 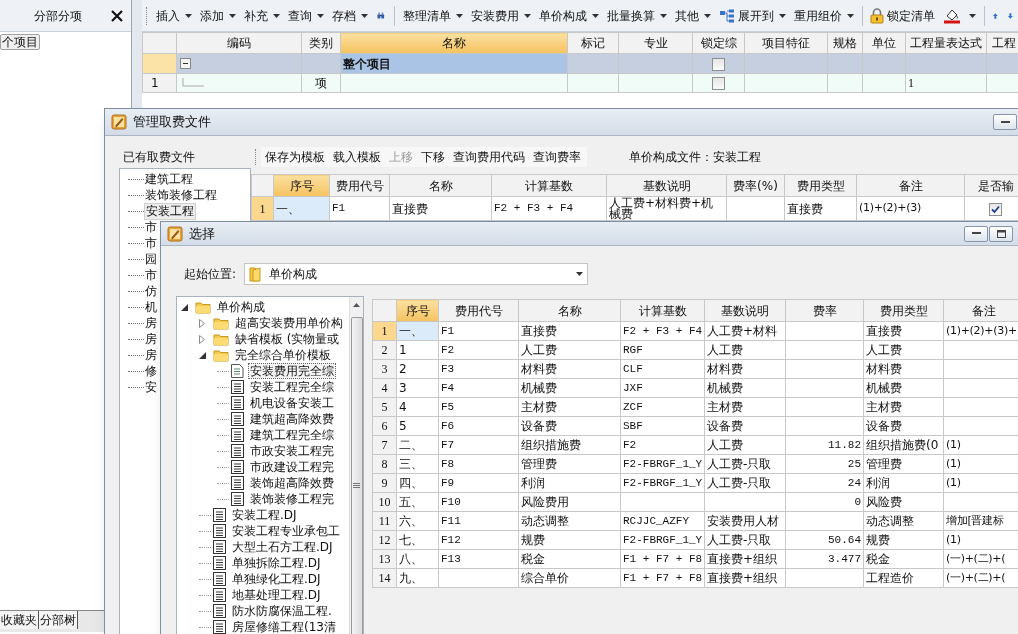 I want to click on column-header: 工程量表达式, so click(x=946, y=43).